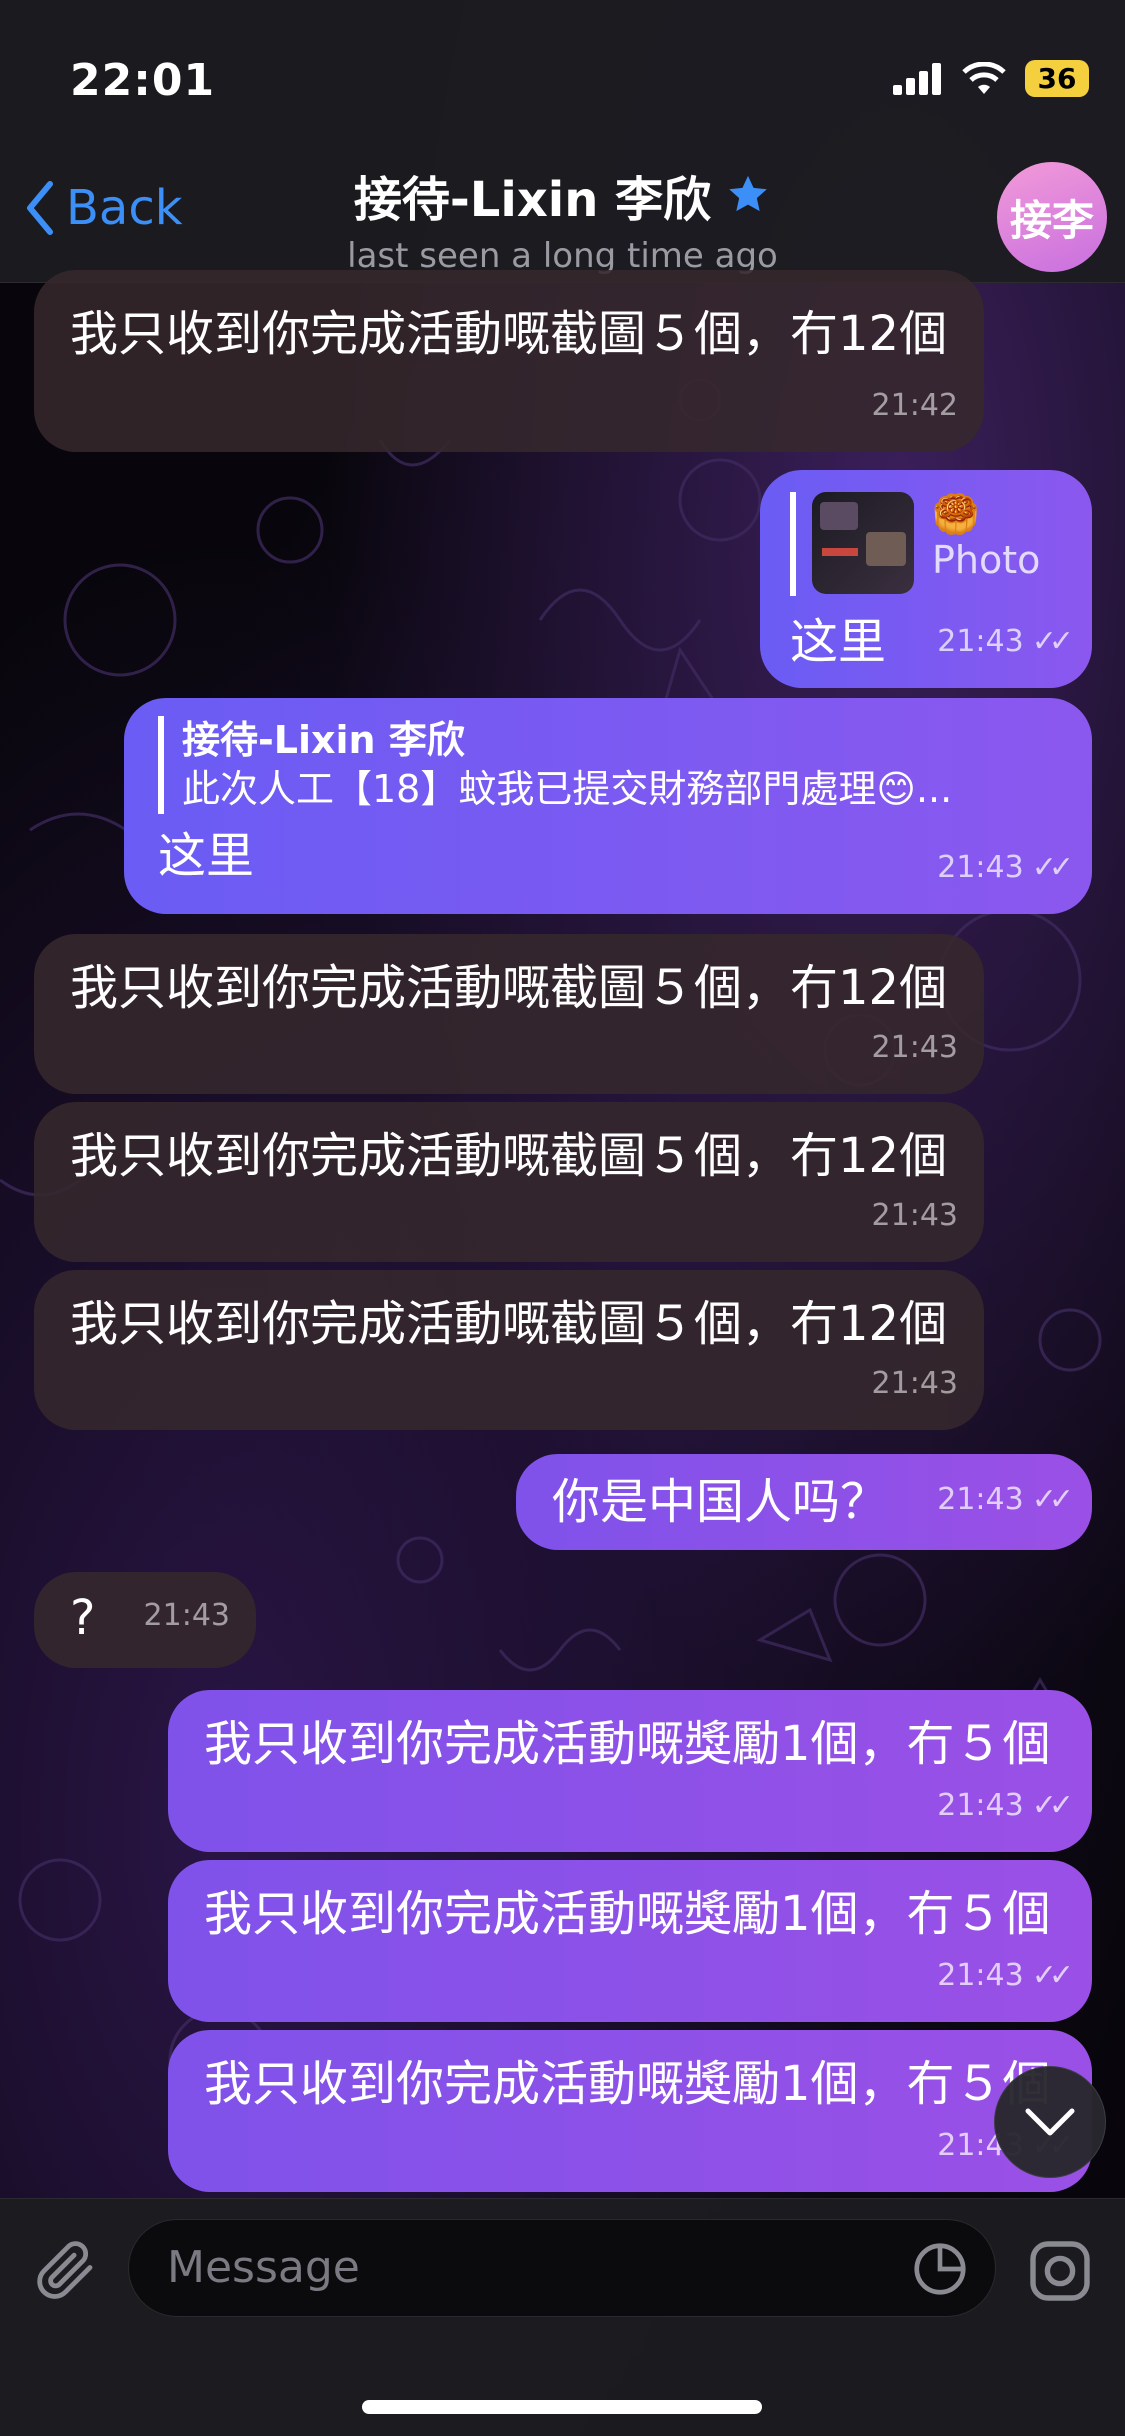  I want to click on avatar: 接李, so click(1052, 217).